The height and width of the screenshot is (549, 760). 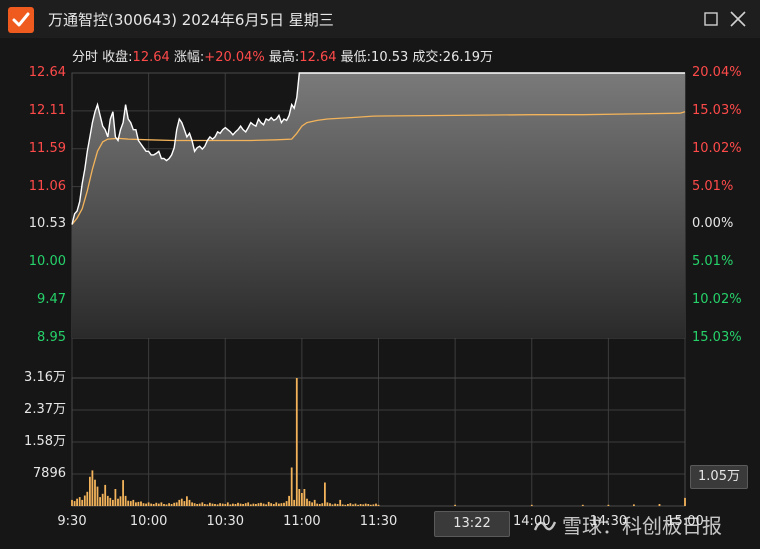 I want to click on time-tick-label: 10:00, so click(x=148, y=521).